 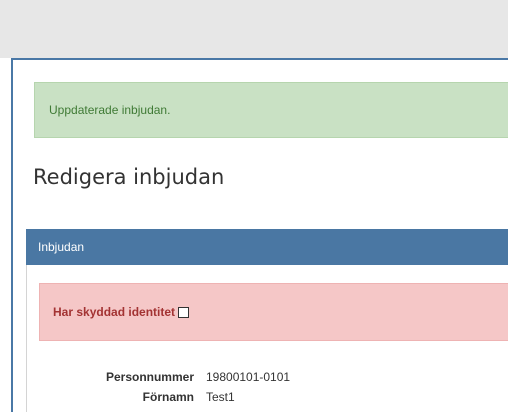 What do you see at coordinates (137, 397) in the screenshot?
I see `field-row-fornamn: Förnamn Test1` at bounding box center [137, 397].